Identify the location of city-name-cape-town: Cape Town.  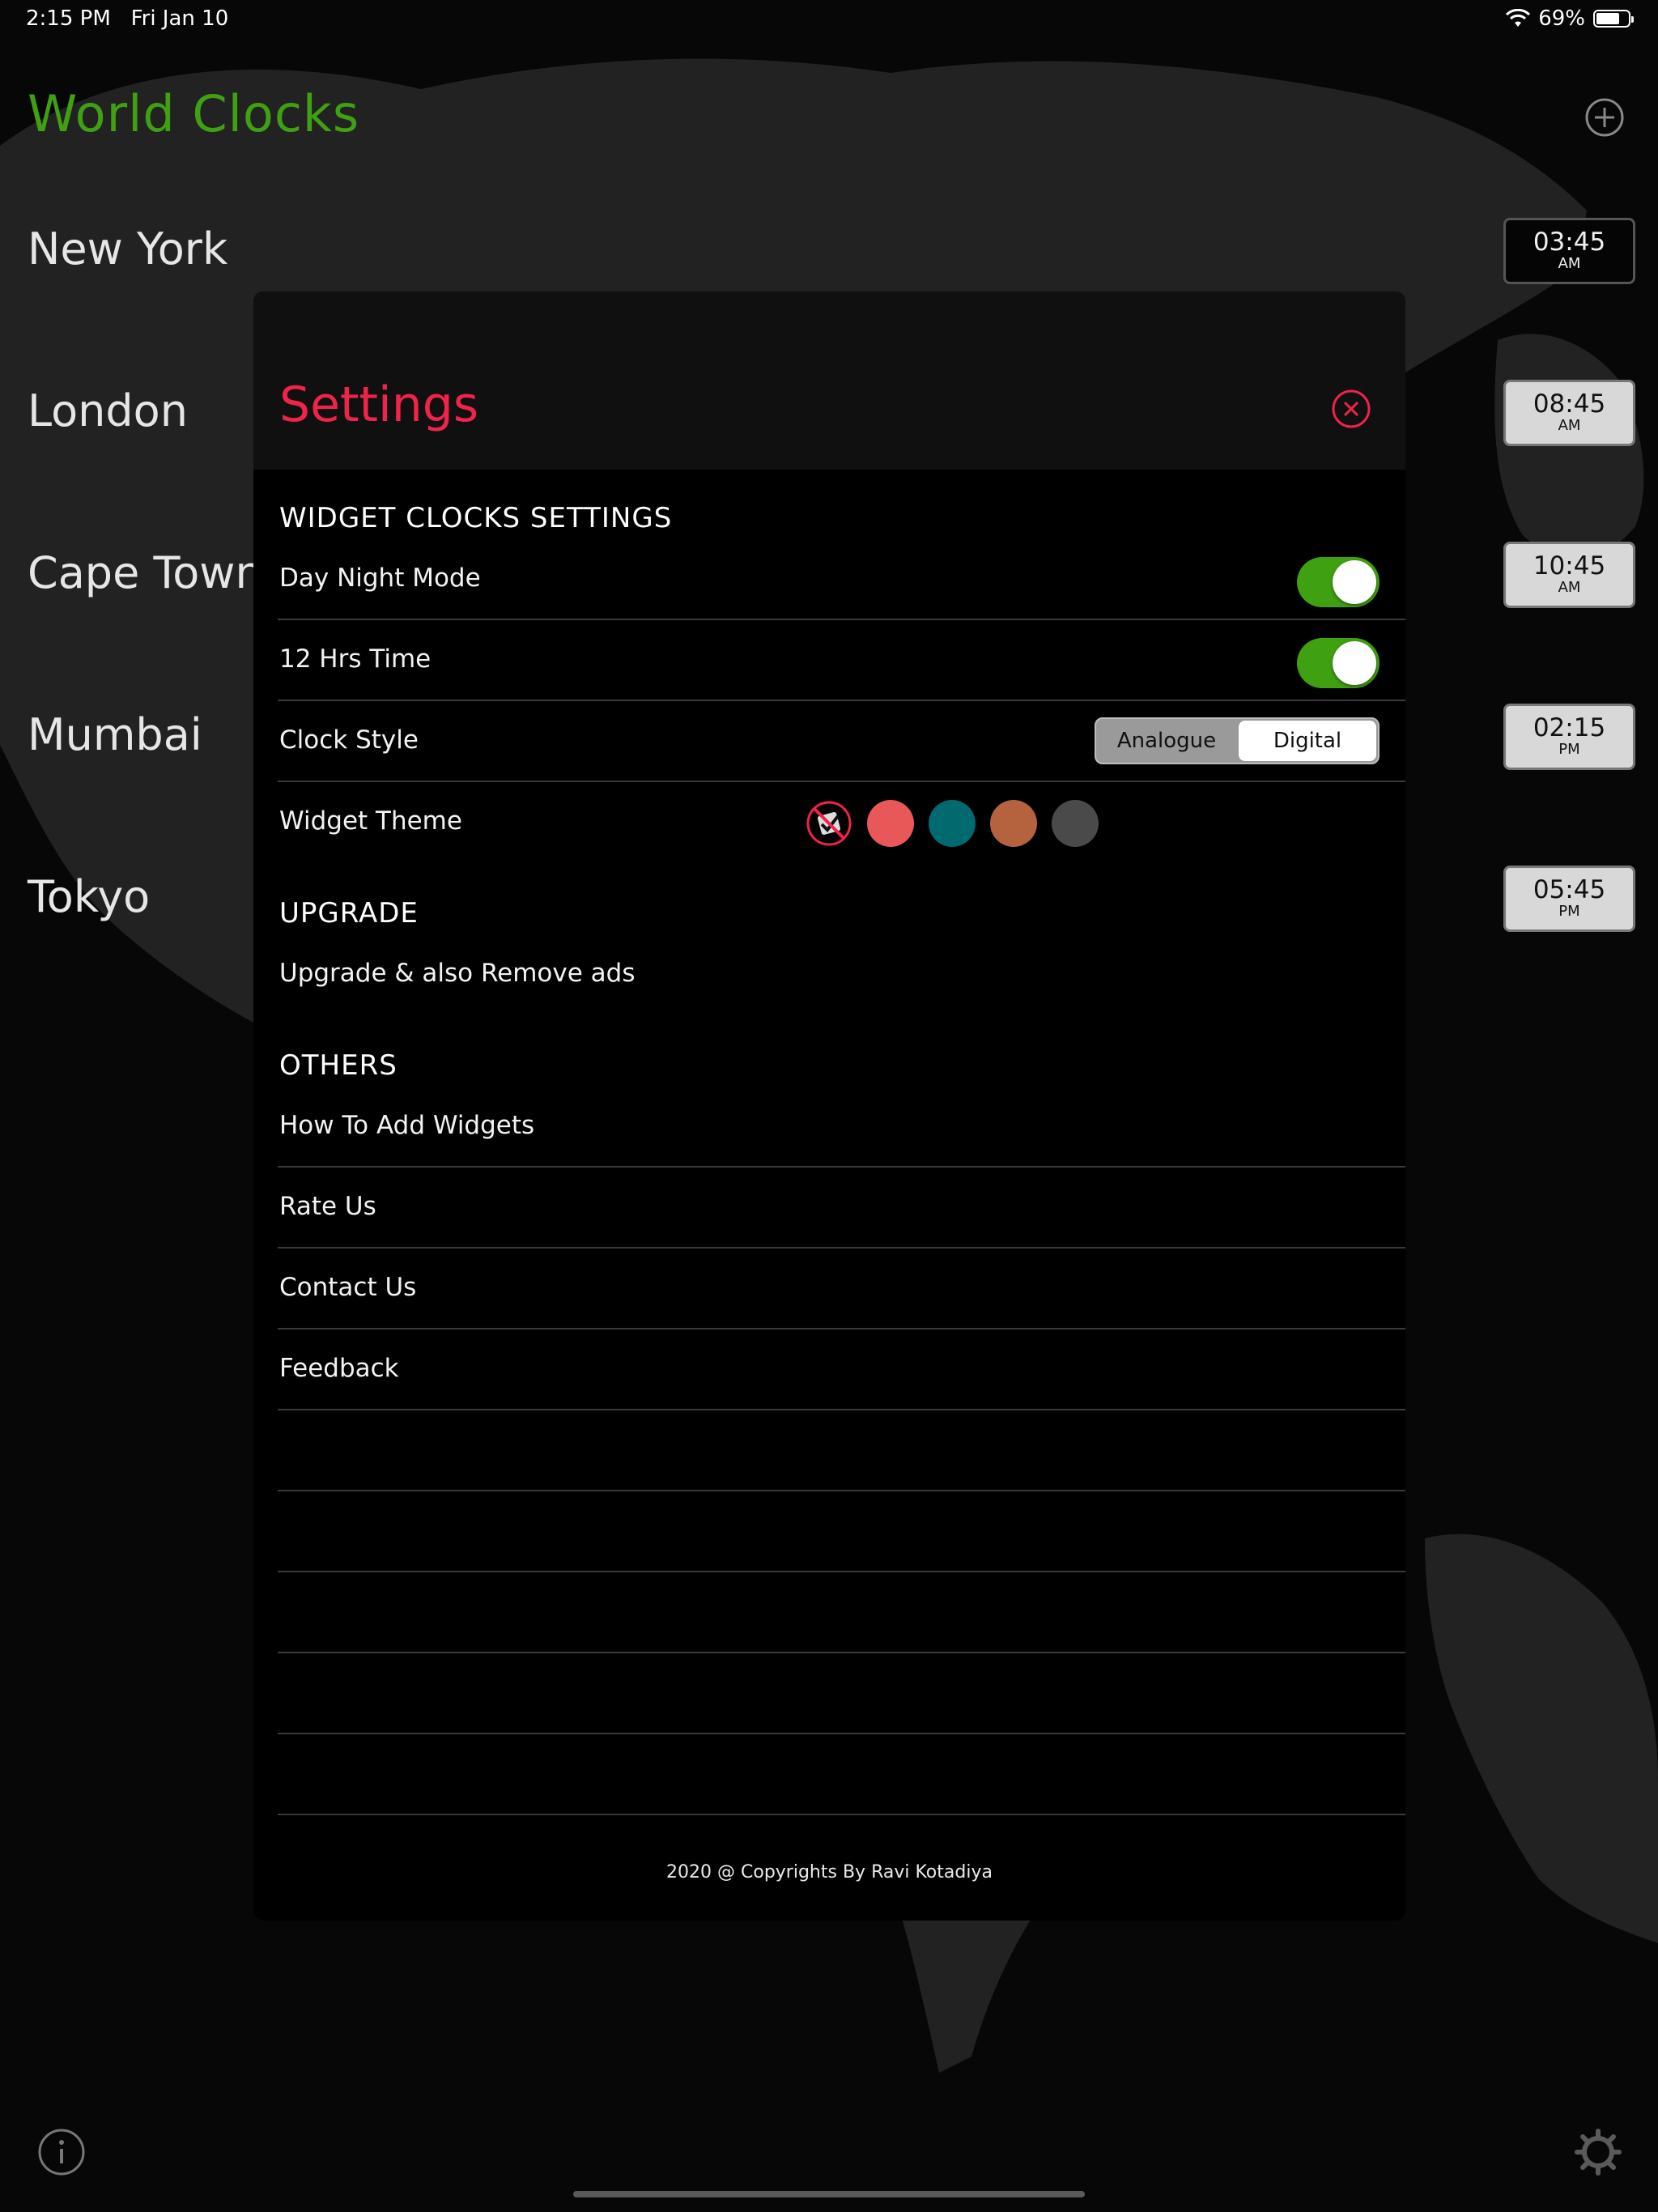
(145, 573).